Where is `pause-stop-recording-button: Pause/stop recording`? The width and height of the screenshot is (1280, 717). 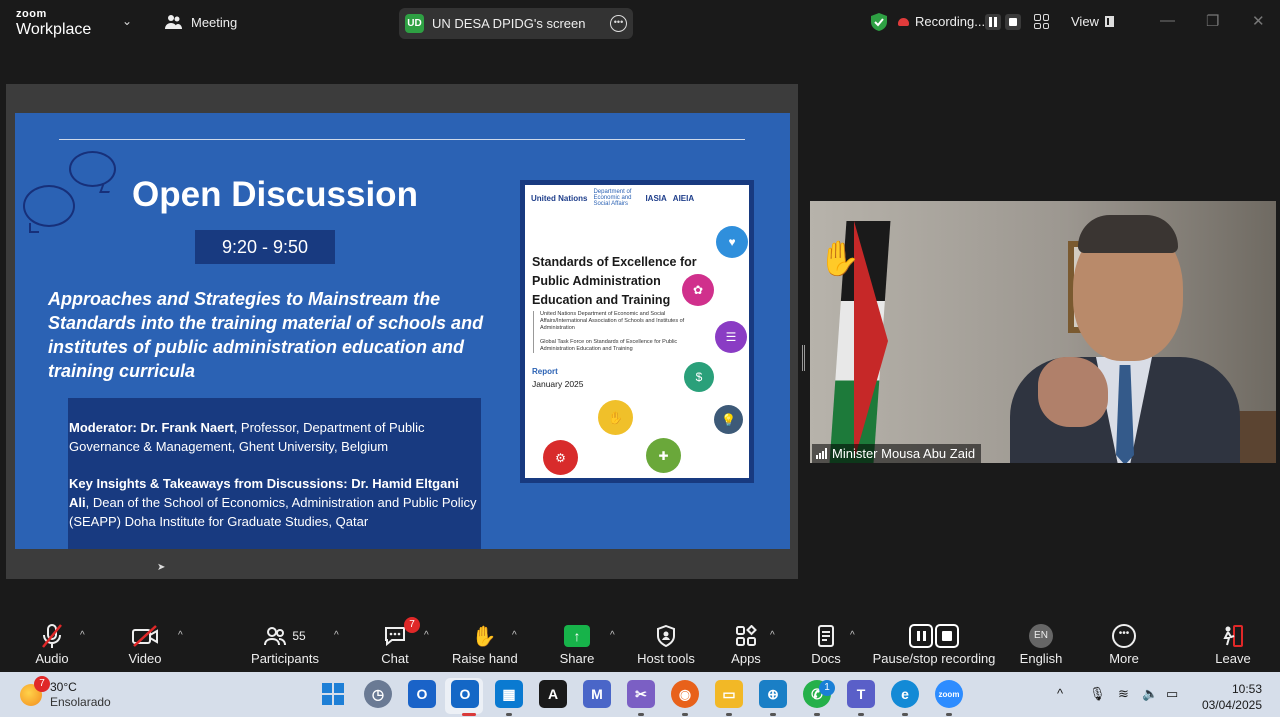
pause-stop-recording-button: Pause/stop recording is located at coordinates (934, 644).